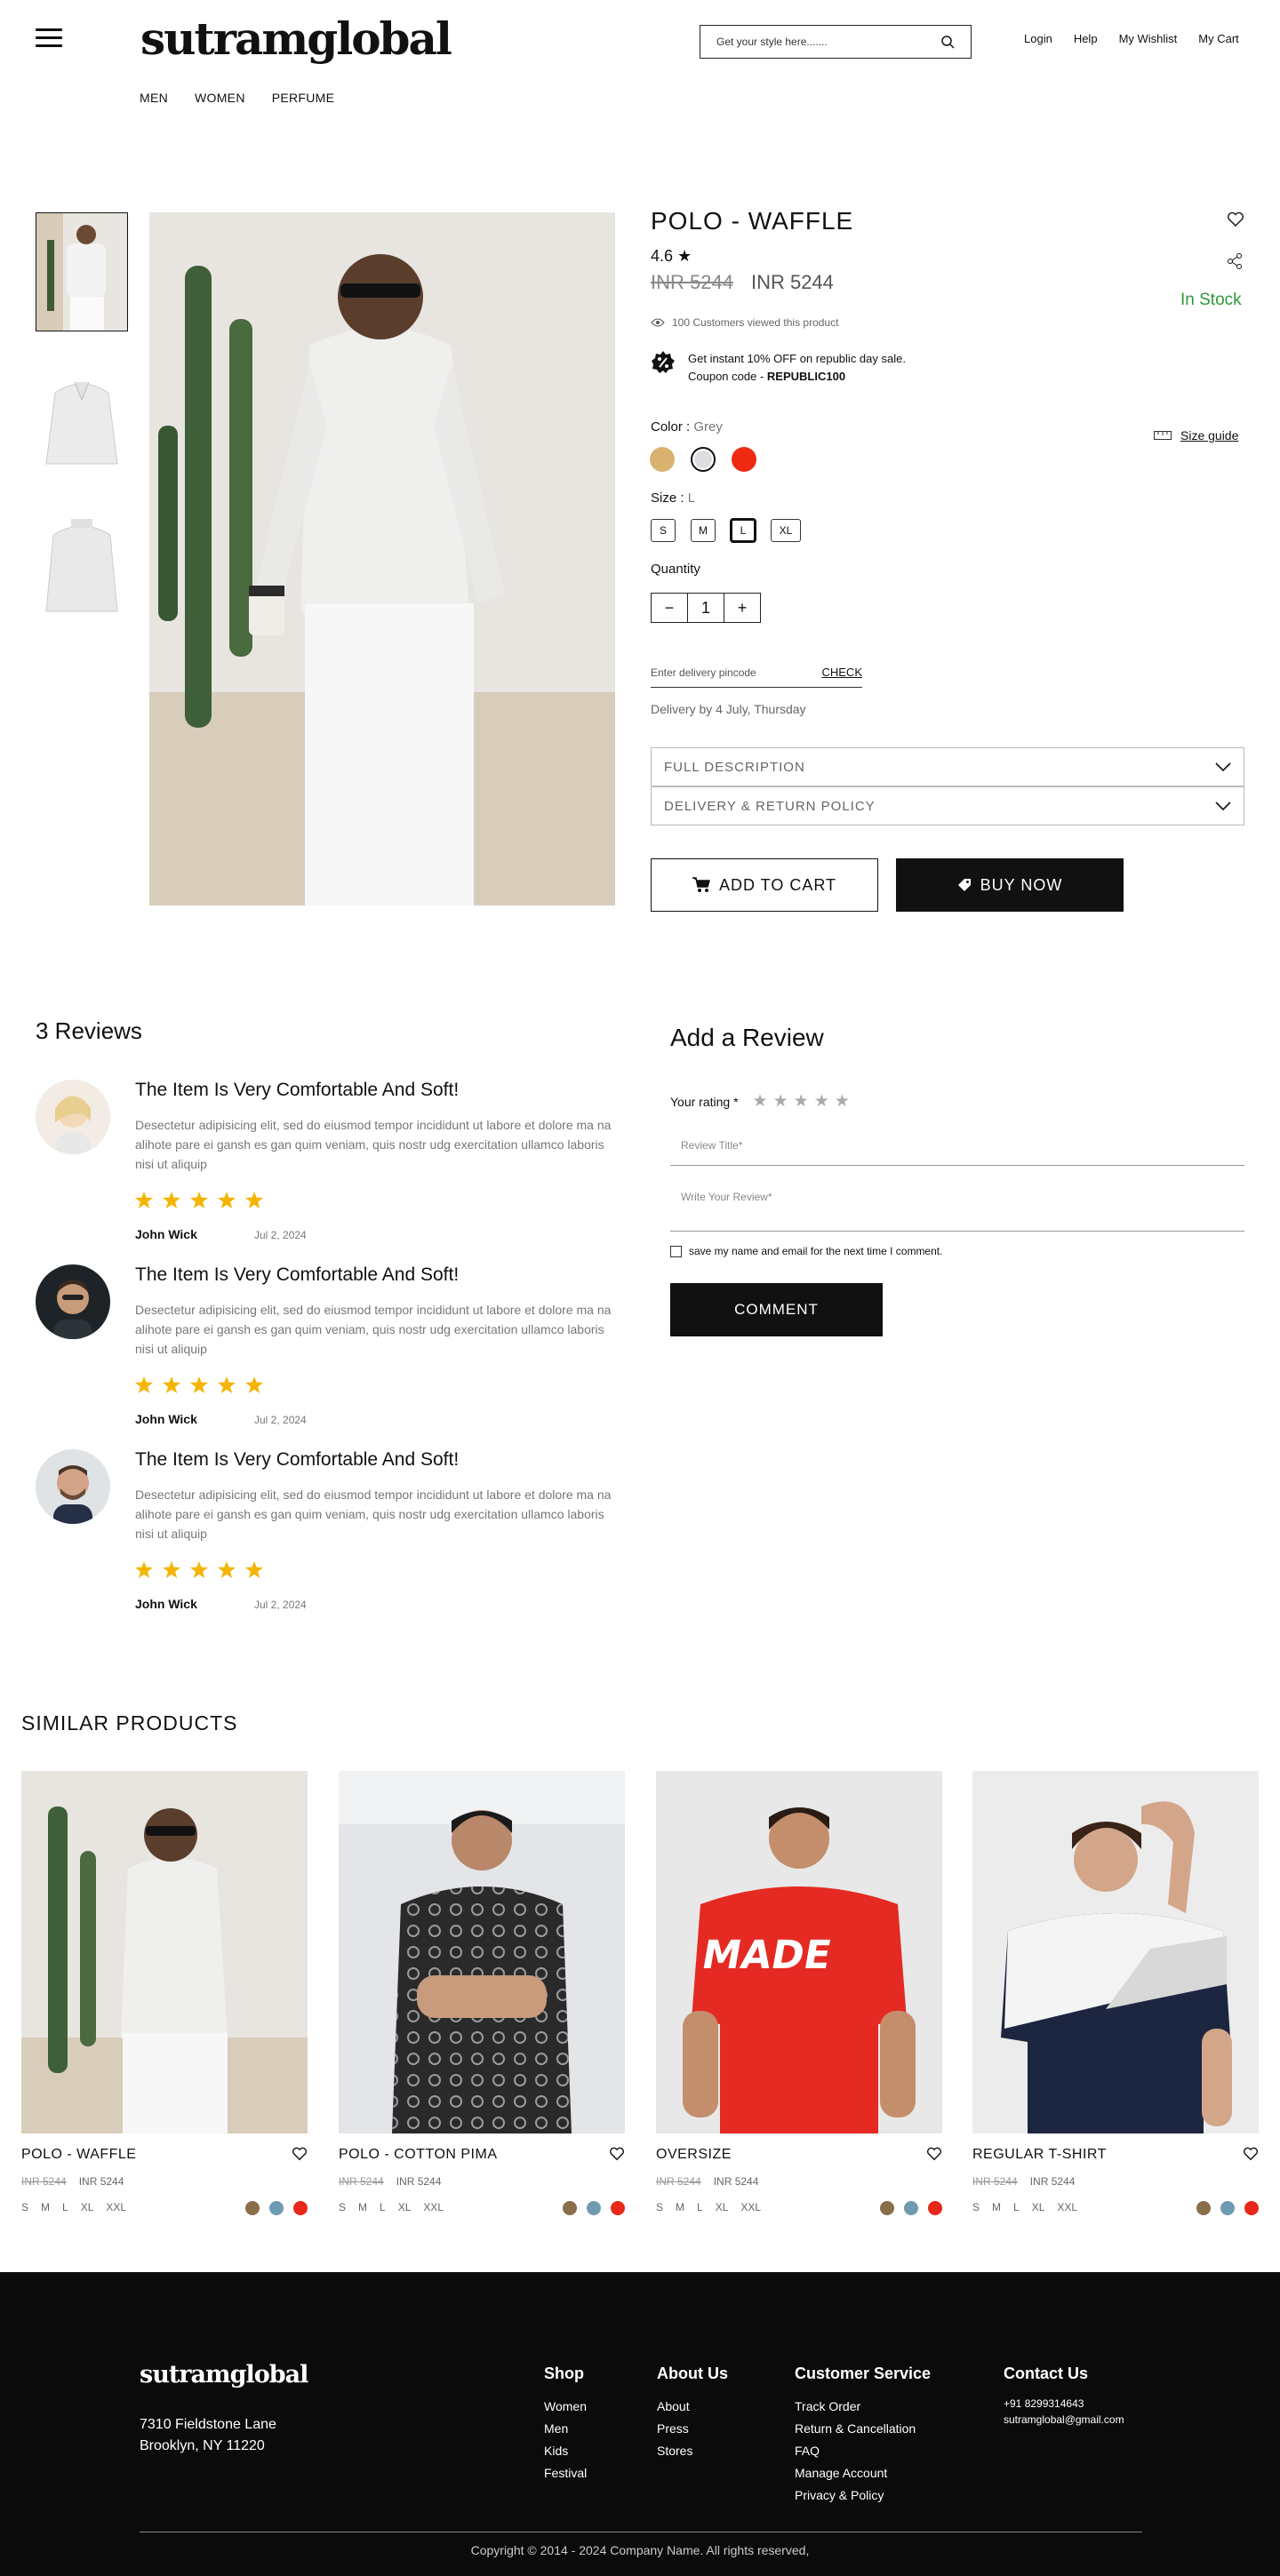  Describe the element at coordinates (957, 1153) in the screenshot. I see `review-title-input: Review Title*` at that location.